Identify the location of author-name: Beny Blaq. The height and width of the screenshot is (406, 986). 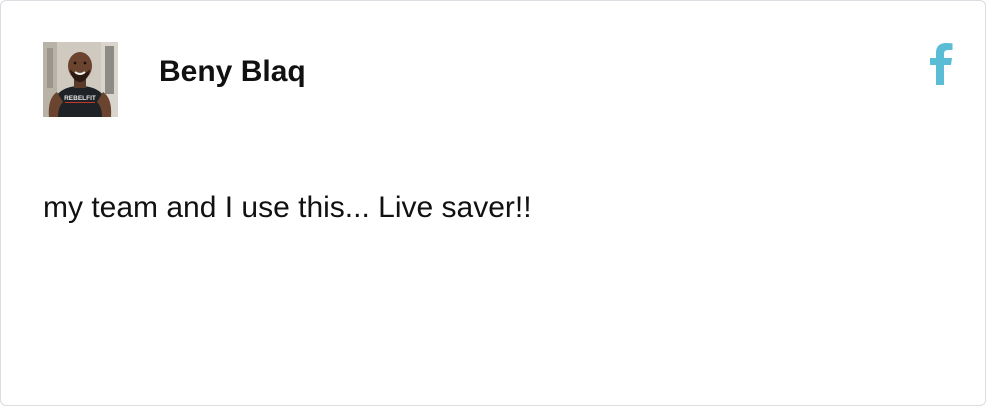
(232, 71).